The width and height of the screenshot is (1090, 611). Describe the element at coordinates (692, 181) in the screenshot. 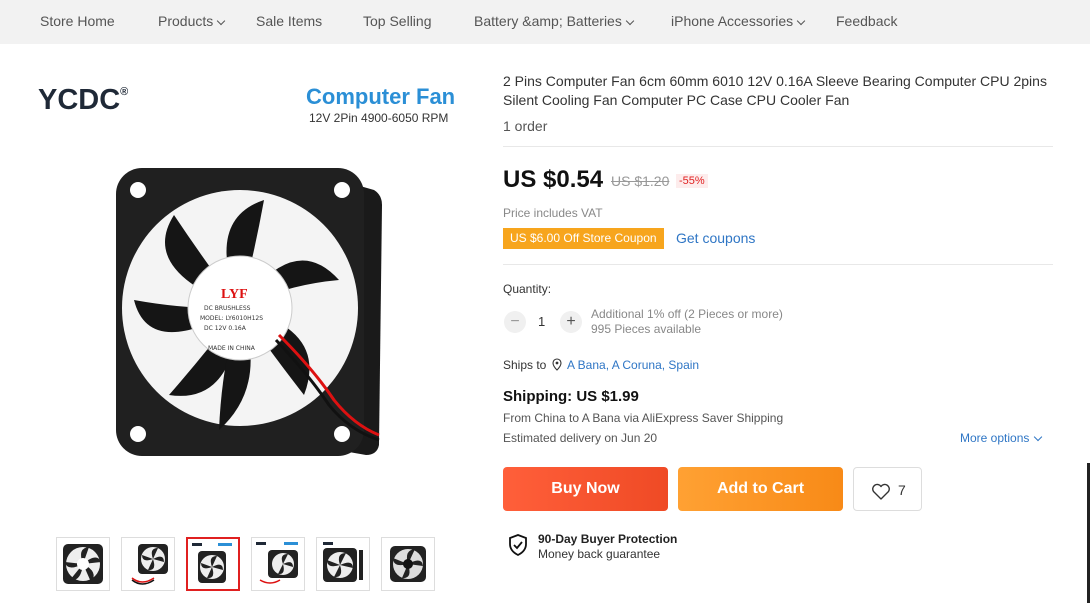

I see `discount-badge: -55%` at that location.